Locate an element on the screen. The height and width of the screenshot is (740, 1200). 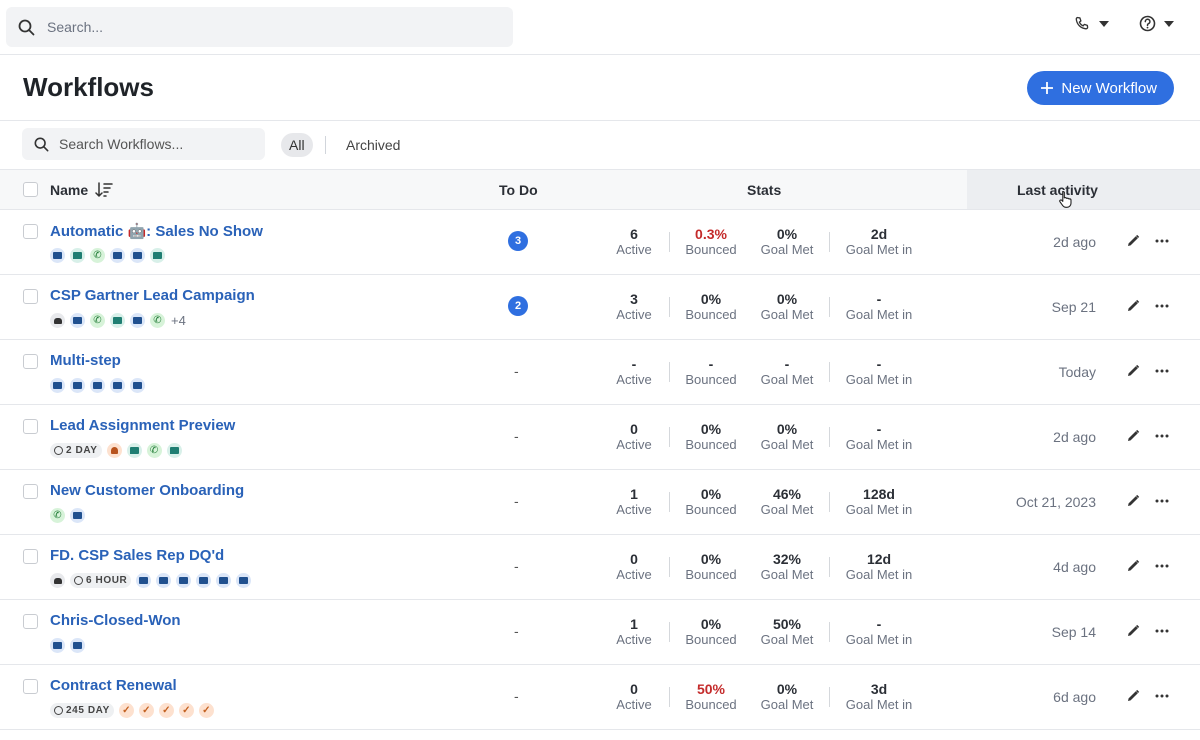
global-search is located at coordinates (259, 27).